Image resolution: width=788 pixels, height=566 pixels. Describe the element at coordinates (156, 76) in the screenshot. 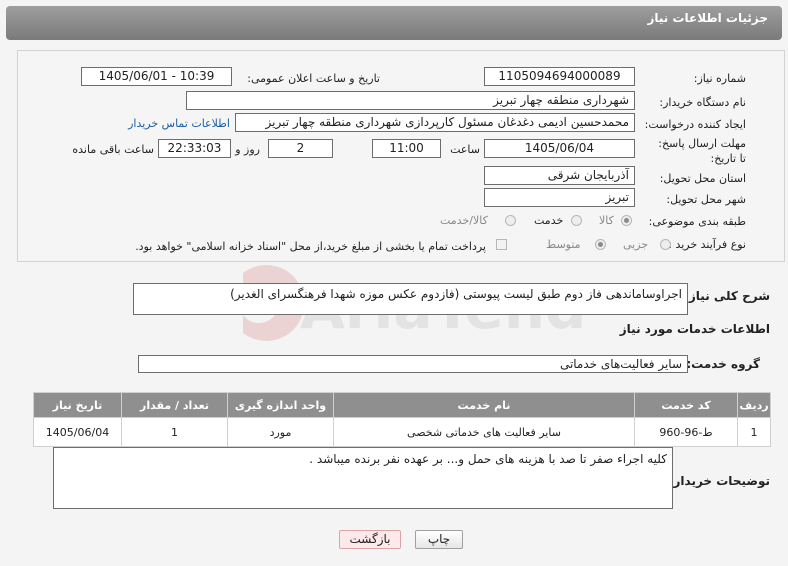

I see `announce-datetime-field: 1405/06/01 - 10:39` at that location.